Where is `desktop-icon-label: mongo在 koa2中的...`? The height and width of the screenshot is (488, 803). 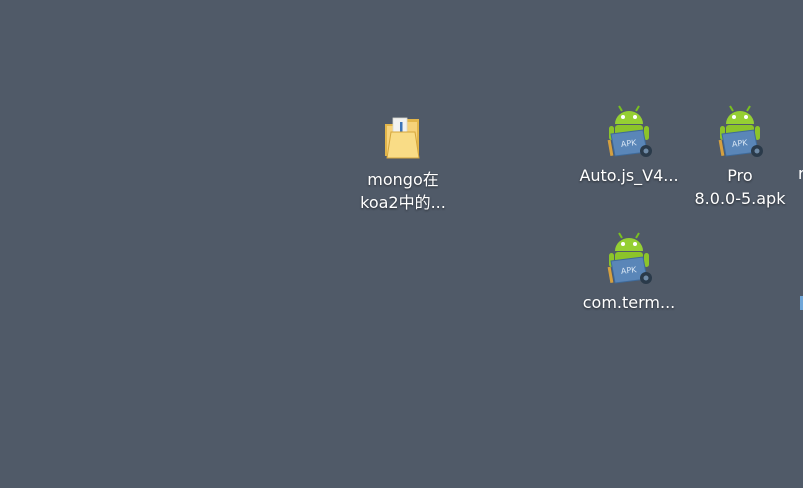 desktop-icon-label: mongo在 koa2中的... is located at coordinates (403, 191).